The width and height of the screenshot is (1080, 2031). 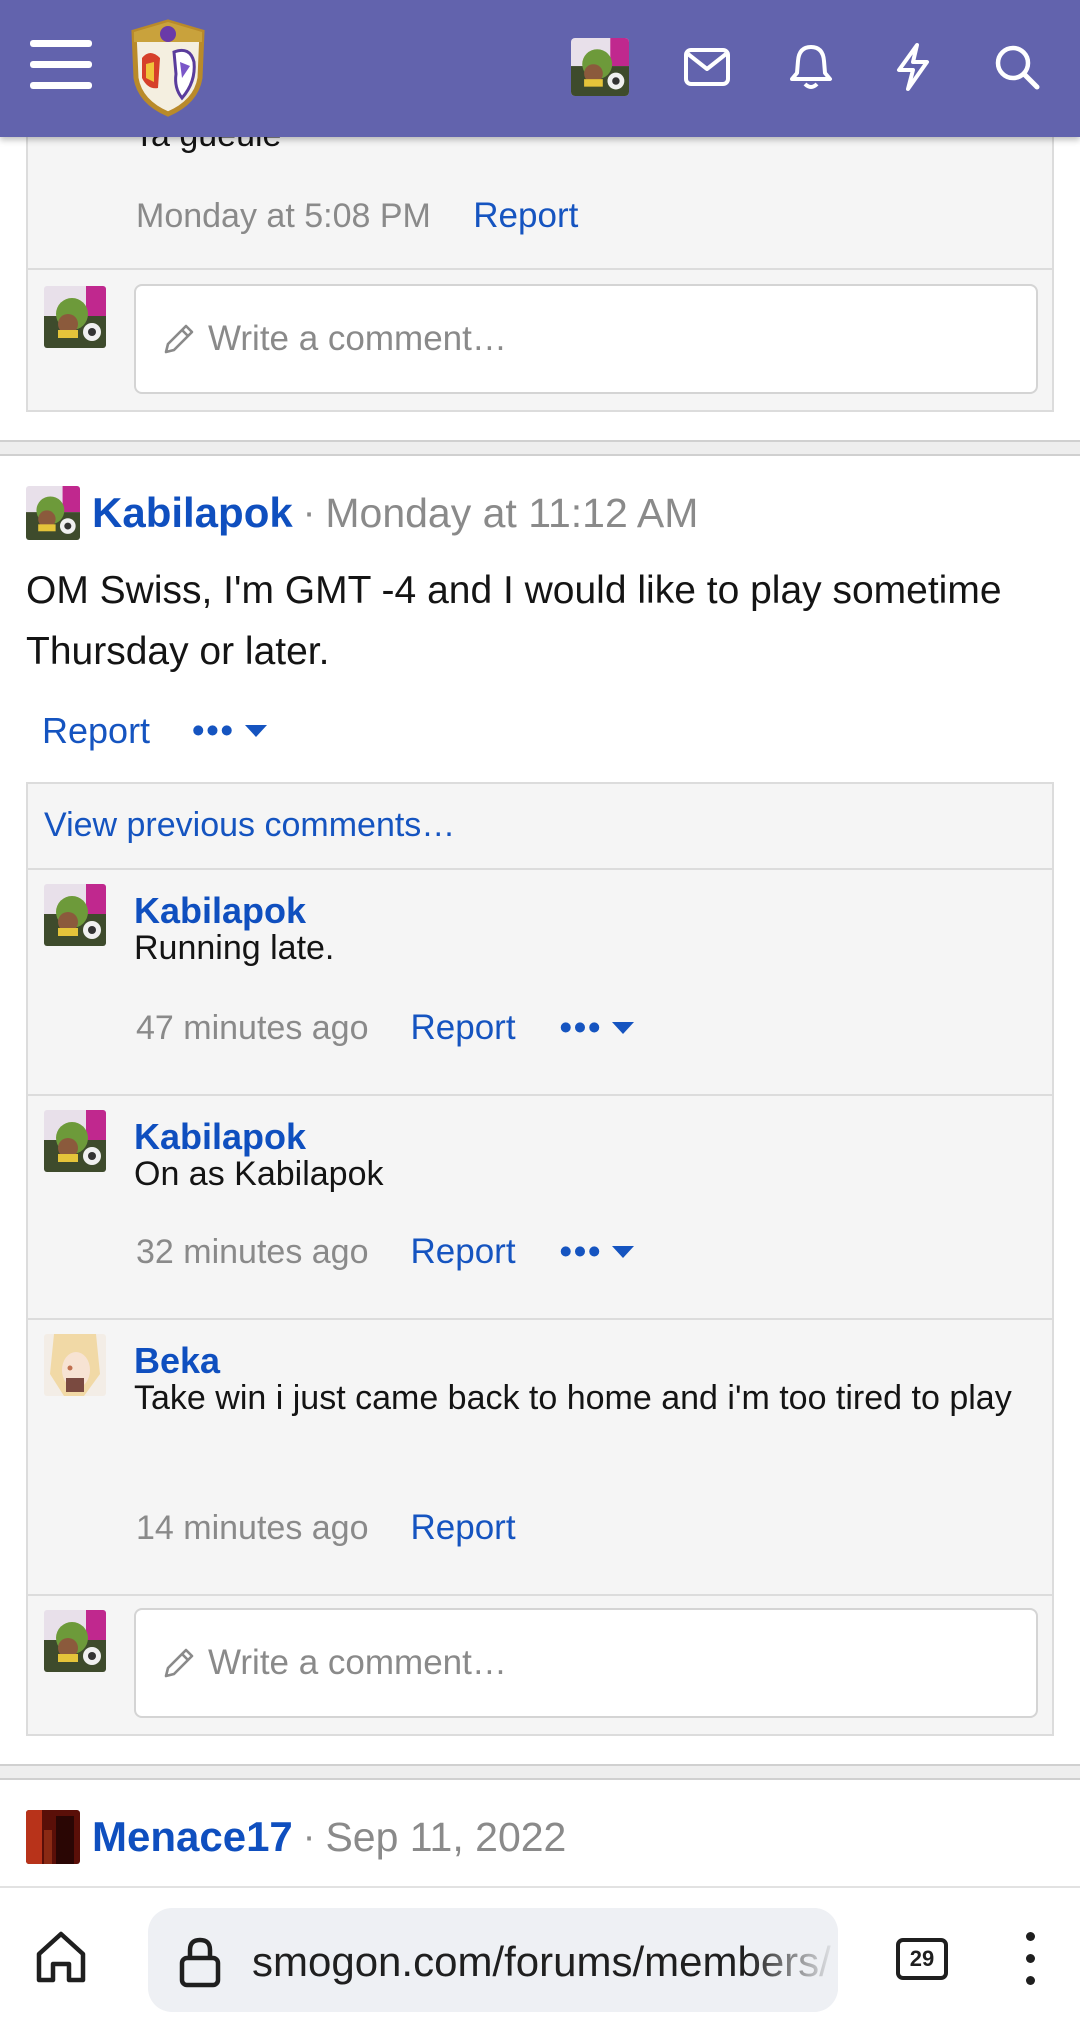 I want to click on hamburger-menu-icon, so click(x=61, y=68).